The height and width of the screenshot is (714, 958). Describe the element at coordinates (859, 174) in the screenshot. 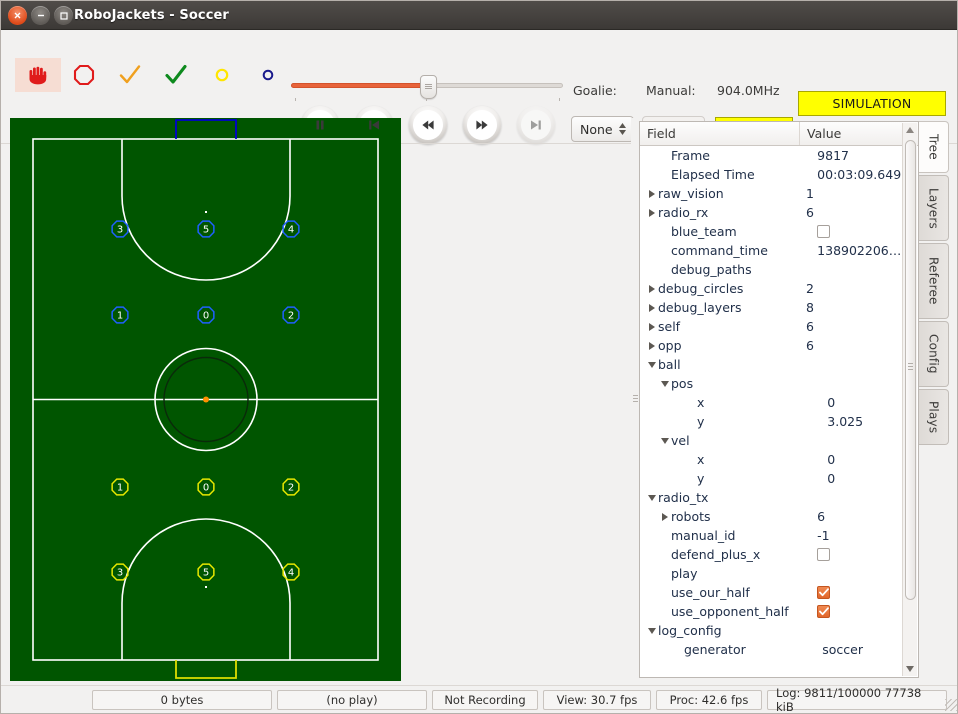

I see `tree-value-text: 00:03:09.649` at that location.